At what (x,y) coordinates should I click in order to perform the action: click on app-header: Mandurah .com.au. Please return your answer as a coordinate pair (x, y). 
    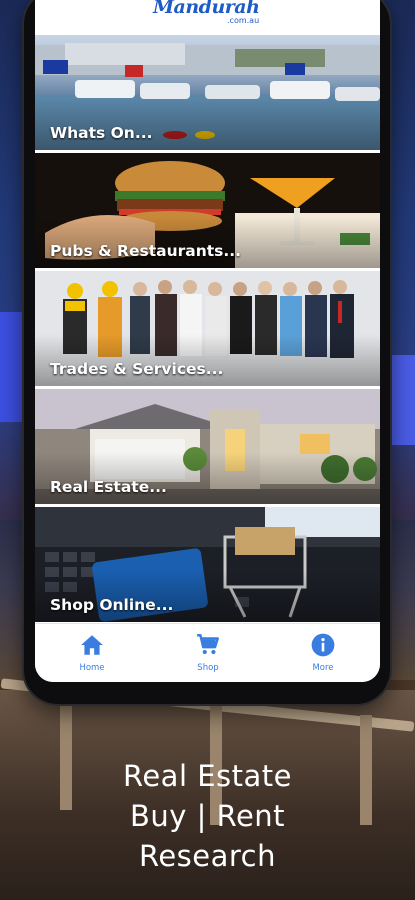
    Looking at the image, I should click on (207, 17).